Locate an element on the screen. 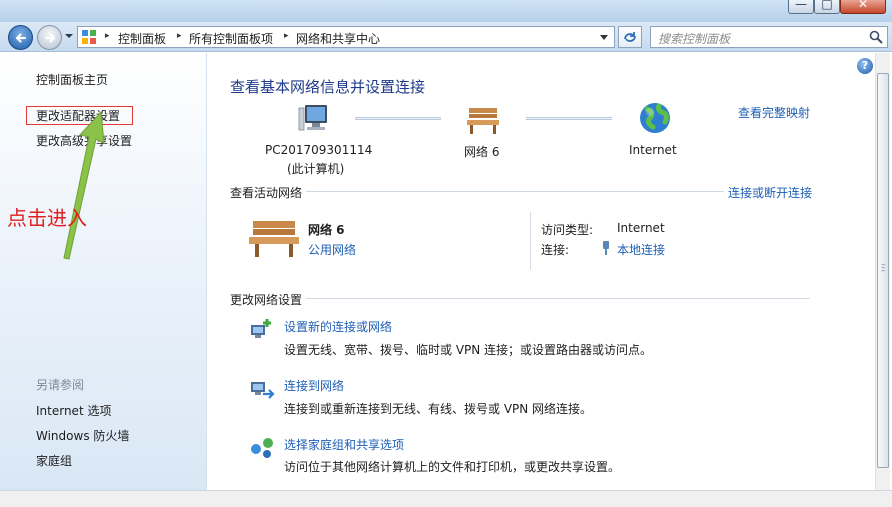 The width and height of the screenshot is (892, 507). minimize-icon: — is located at coordinates (801, 5).